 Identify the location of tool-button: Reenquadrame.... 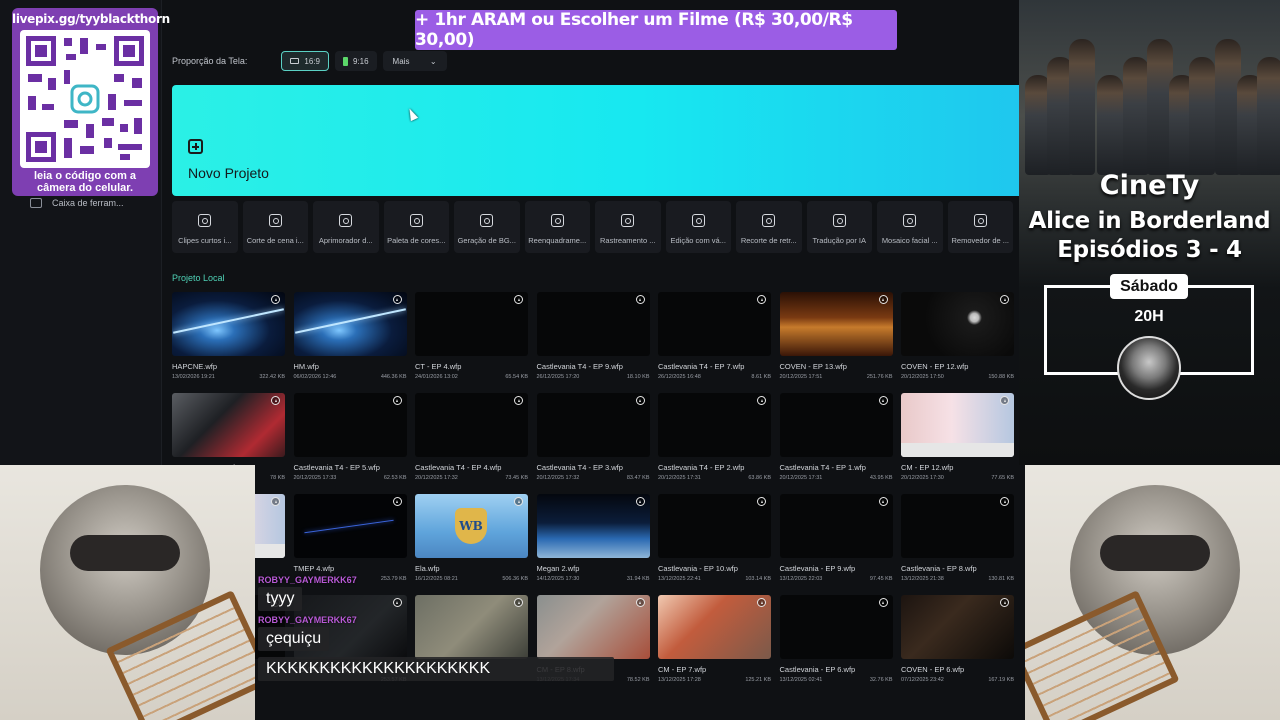
(557, 227).